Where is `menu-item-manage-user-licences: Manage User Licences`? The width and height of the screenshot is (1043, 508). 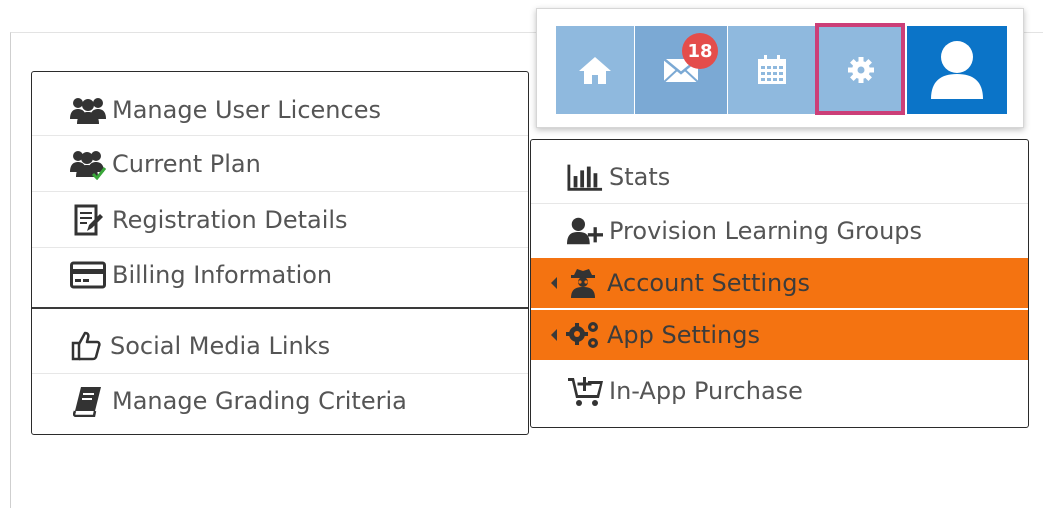 menu-item-manage-user-licences: Manage User Licences is located at coordinates (280, 110).